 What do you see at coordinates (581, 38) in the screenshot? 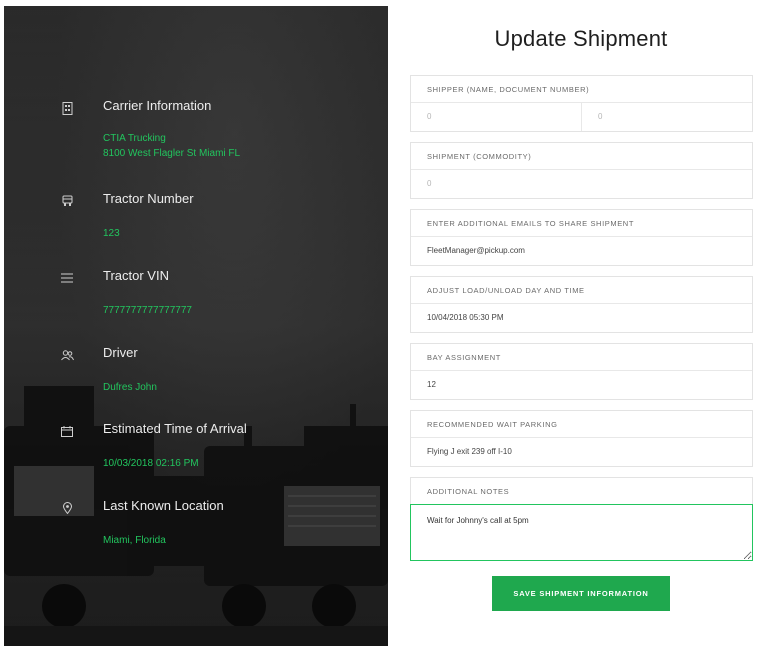
I see `page-title: Update Shipment` at bounding box center [581, 38].